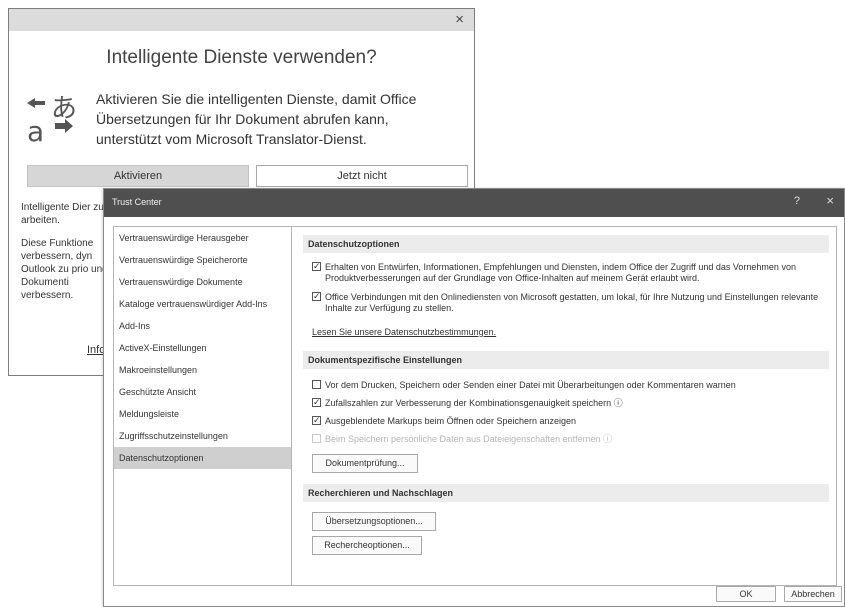  What do you see at coordinates (202, 282) in the screenshot?
I see `nav-item-trusted-documents: Vertrauenswürdige Dokumente` at bounding box center [202, 282].